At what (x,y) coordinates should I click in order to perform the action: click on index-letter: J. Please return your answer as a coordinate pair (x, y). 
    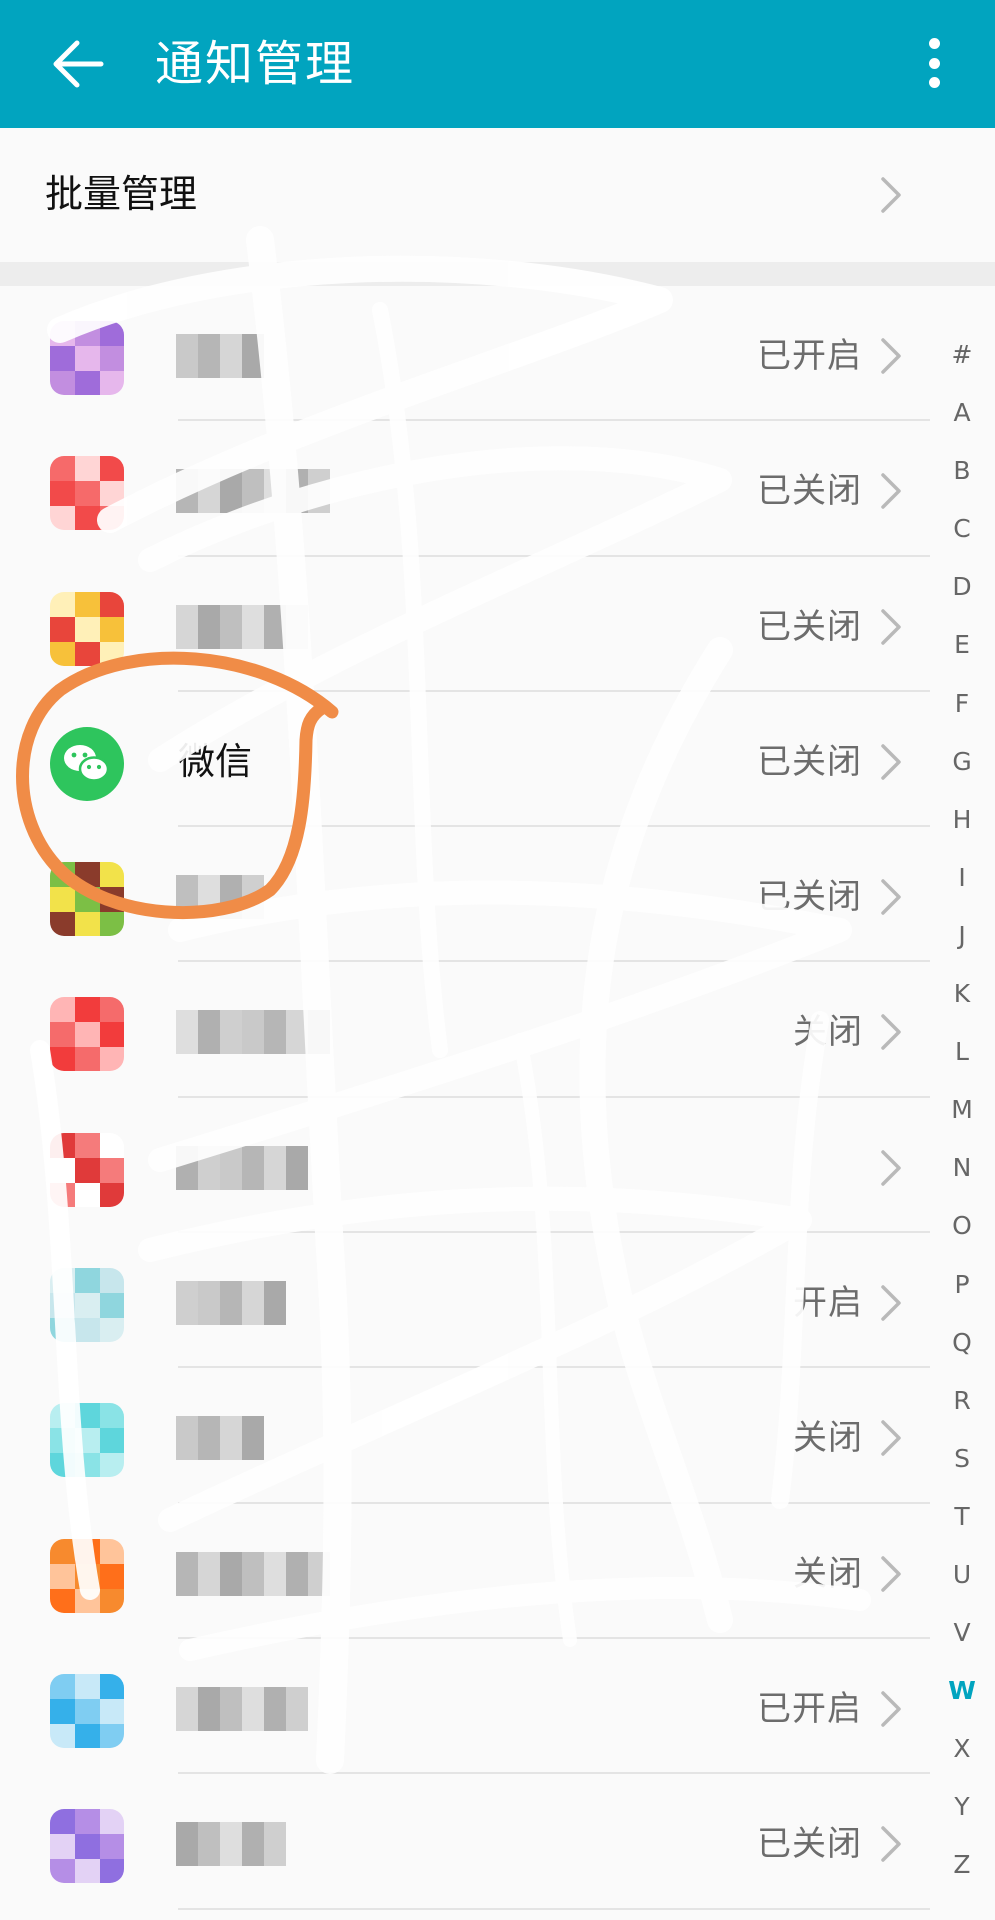
    Looking at the image, I should click on (962, 936).